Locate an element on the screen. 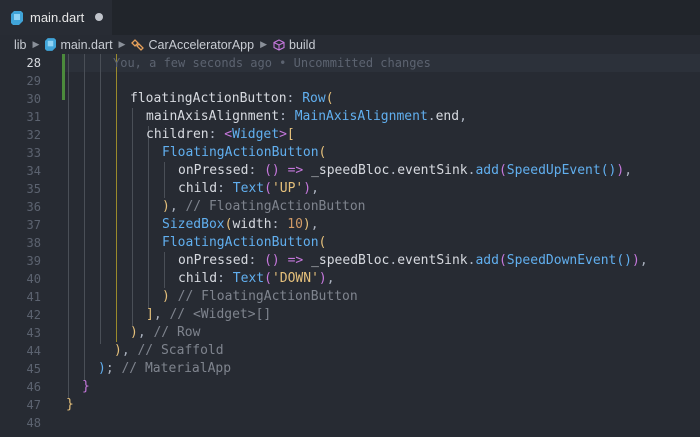  line-number: 44 is located at coordinates (33, 351).